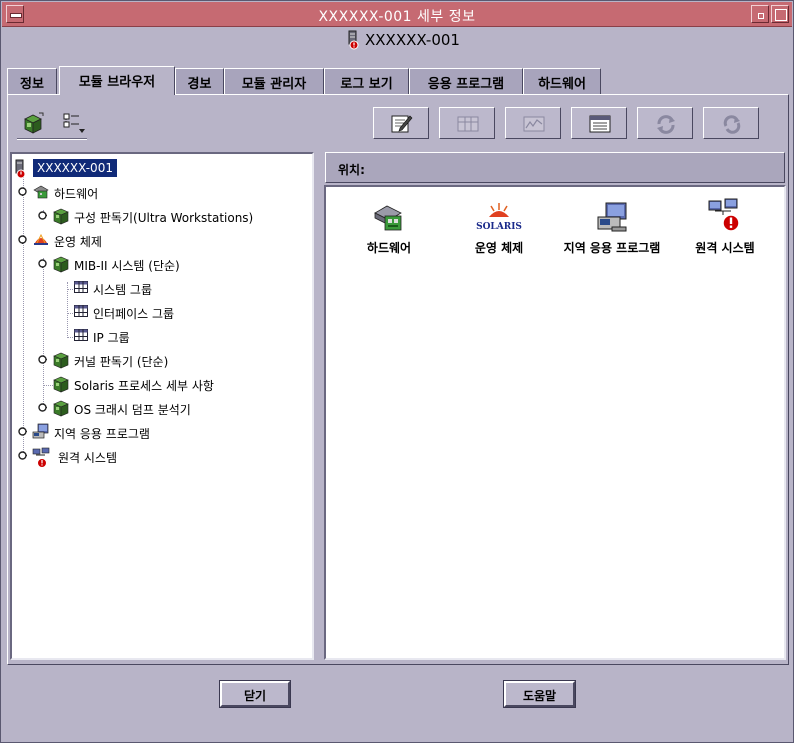  What do you see at coordinates (156, 240) in the screenshot?
I see `tree-node-operating-system: 운영 체제` at bounding box center [156, 240].